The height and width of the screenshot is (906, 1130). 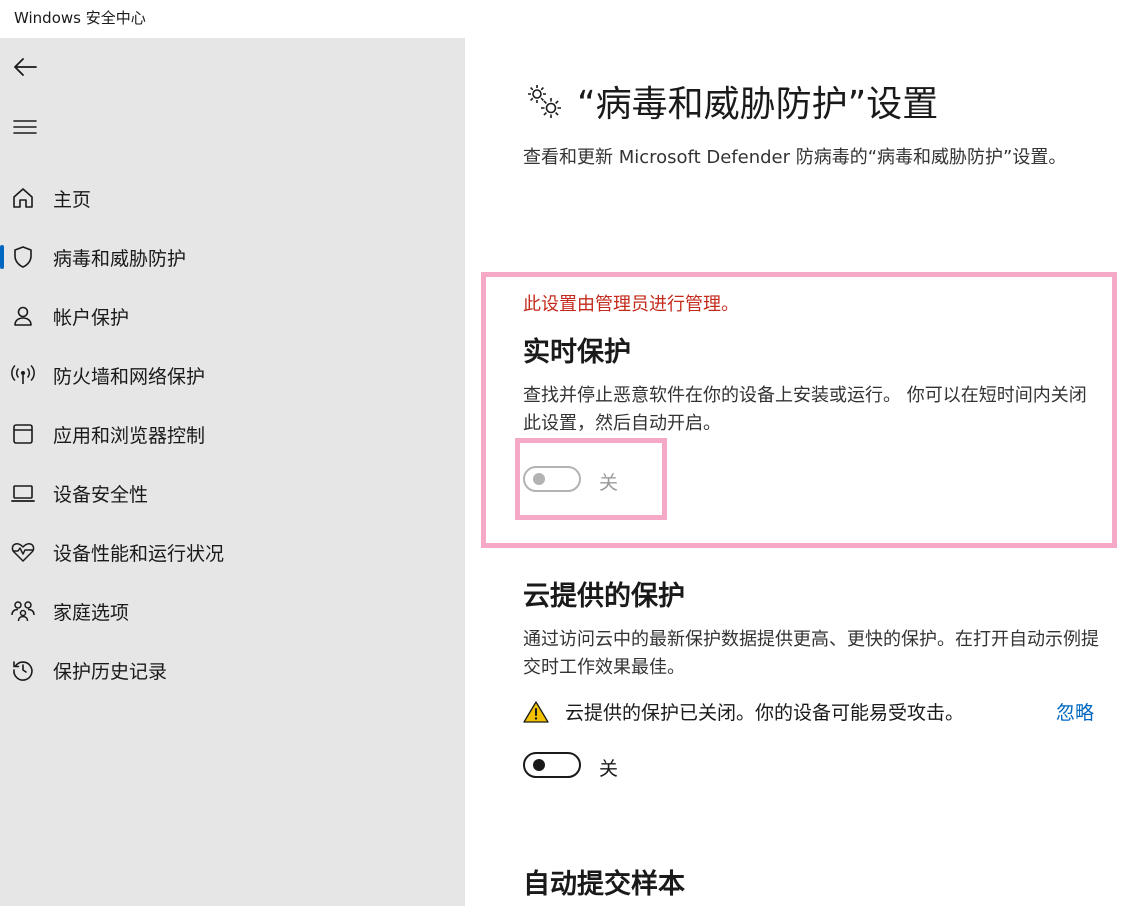 I want to click on title-bar: Windows 安全中心, so click(x=565, y=19).